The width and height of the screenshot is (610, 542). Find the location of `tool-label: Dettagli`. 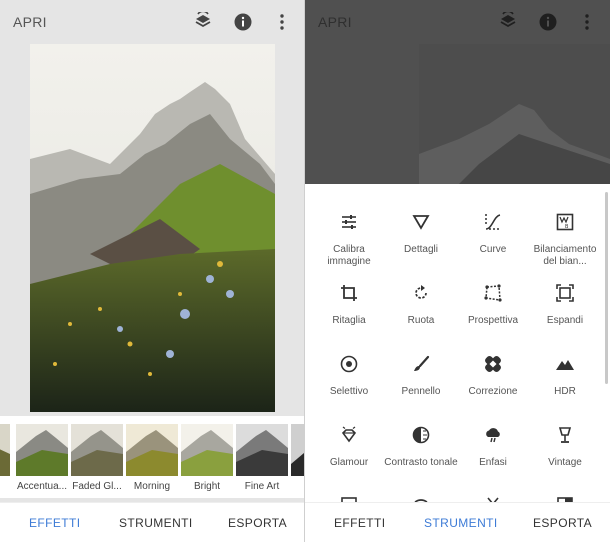

tool-label: Dettagli is located at coordinates (421, 249).